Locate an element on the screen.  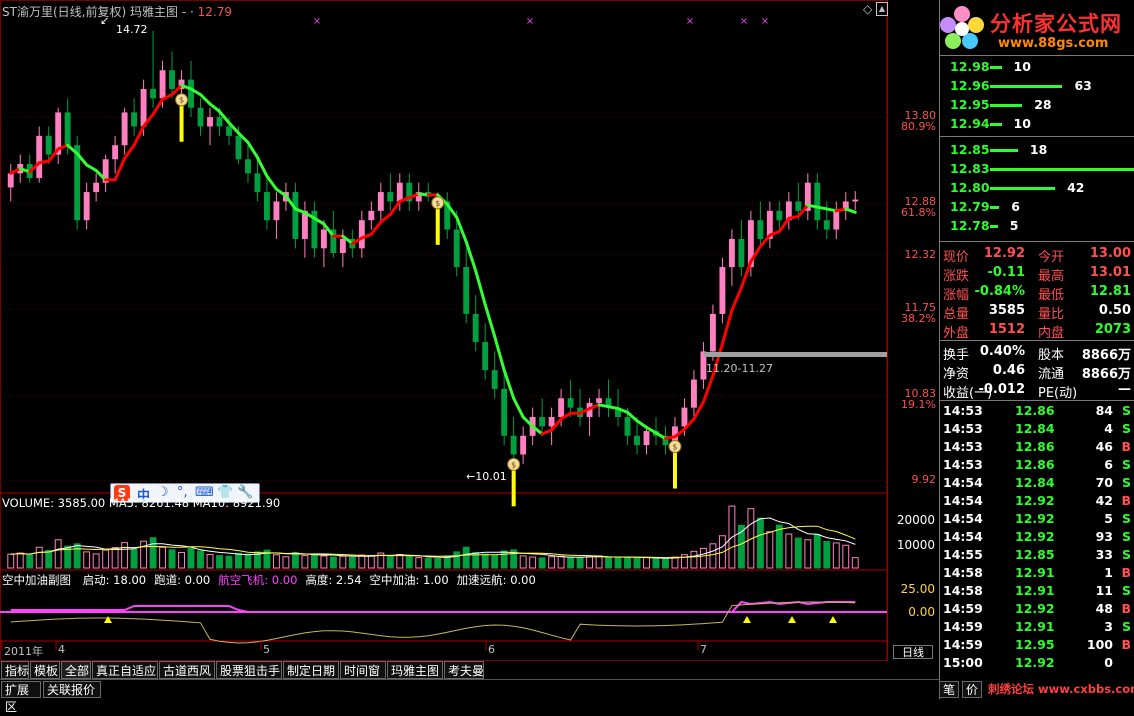
tab2-1: 关联报价 is located at coordinates (72, 689).